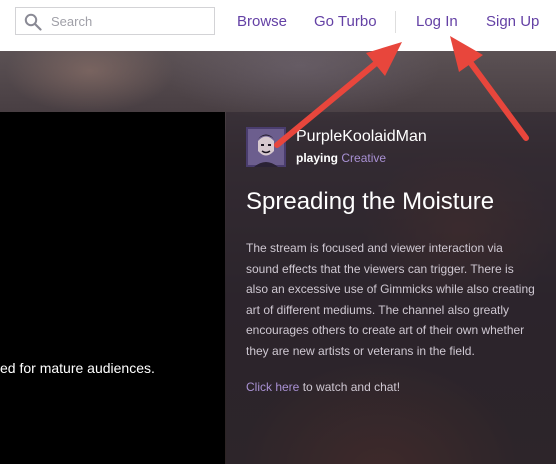 This screenshot has height=464, width=556. I want to click on top-navigation-bar: Browse Go Turbo Log In Sign Up, so click(278, 25).